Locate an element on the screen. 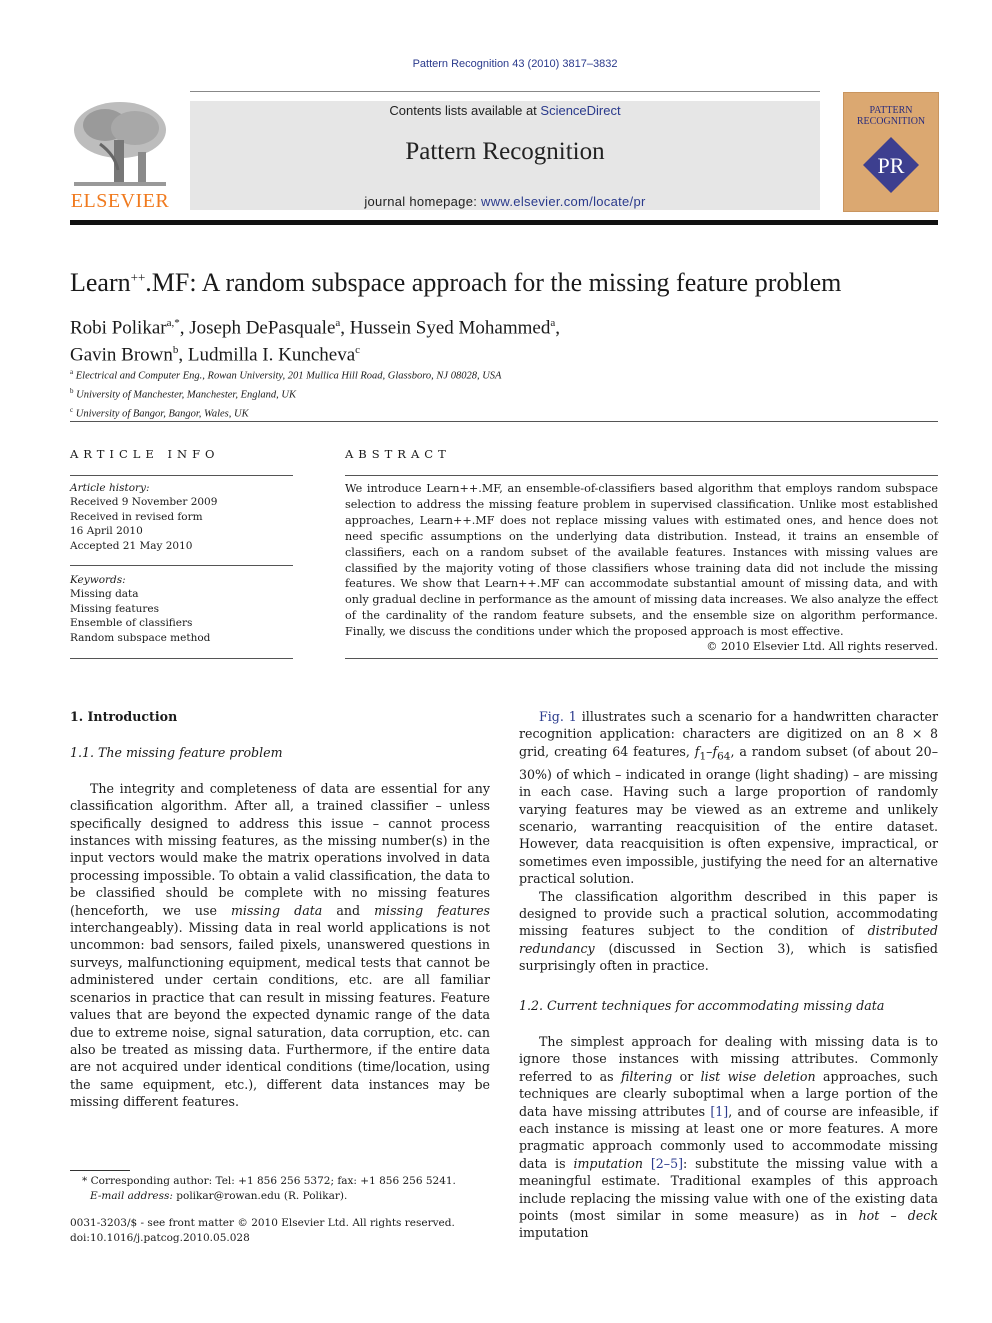 The image size is (992, 1323). cover-title: PATTERN RECOGNITION is located at coordinates (891, 116).